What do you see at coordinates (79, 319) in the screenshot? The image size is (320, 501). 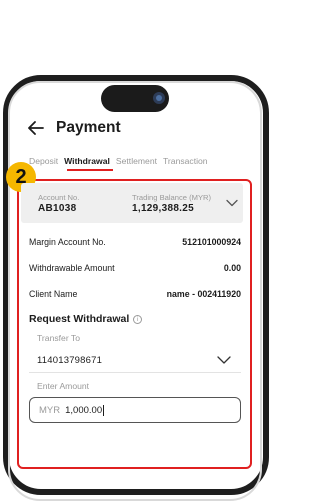 I see `section-title-text: Request Withdrawal` at bounding box center [79, 319].